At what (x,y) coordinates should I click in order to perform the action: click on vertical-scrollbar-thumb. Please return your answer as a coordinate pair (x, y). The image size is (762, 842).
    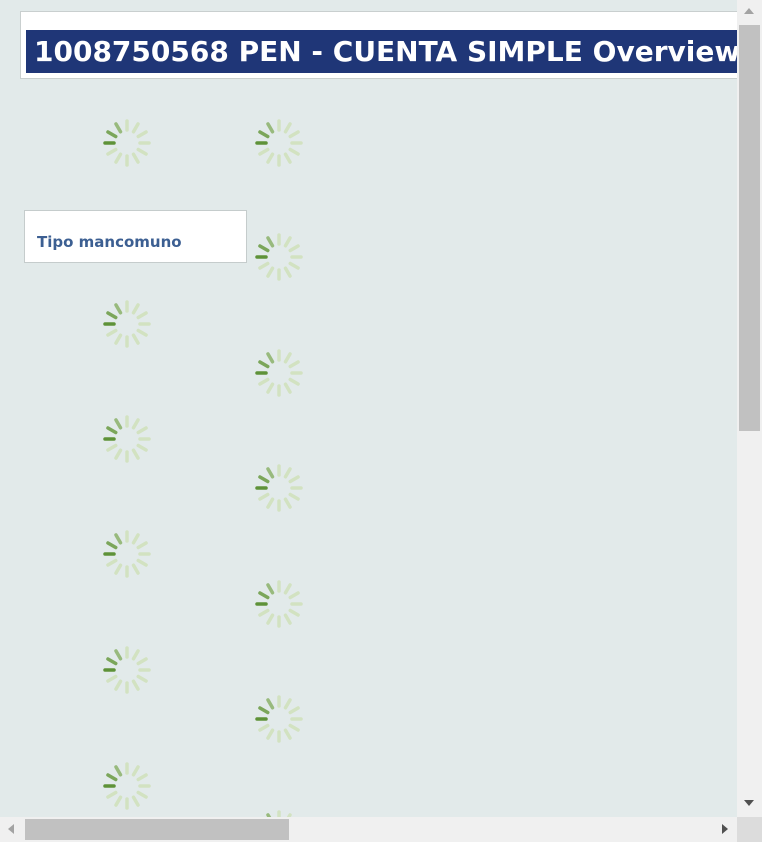
    Looking at the image, I should click on (749, 228).